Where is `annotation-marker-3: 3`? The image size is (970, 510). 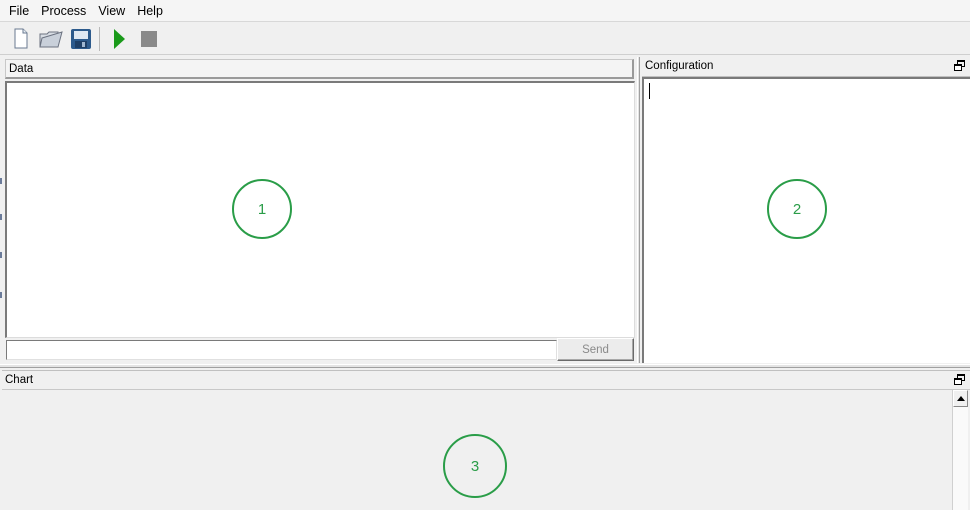
annotation-marker-3: 3 is located at coordinates (475, 466).